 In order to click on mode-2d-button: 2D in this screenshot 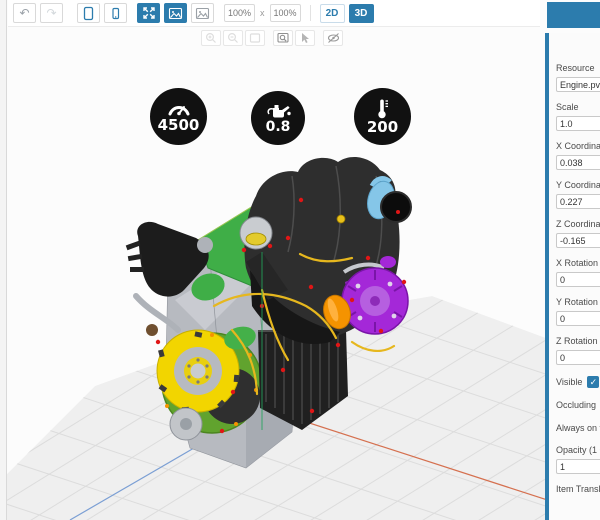, I will do `click(332, 13)`.